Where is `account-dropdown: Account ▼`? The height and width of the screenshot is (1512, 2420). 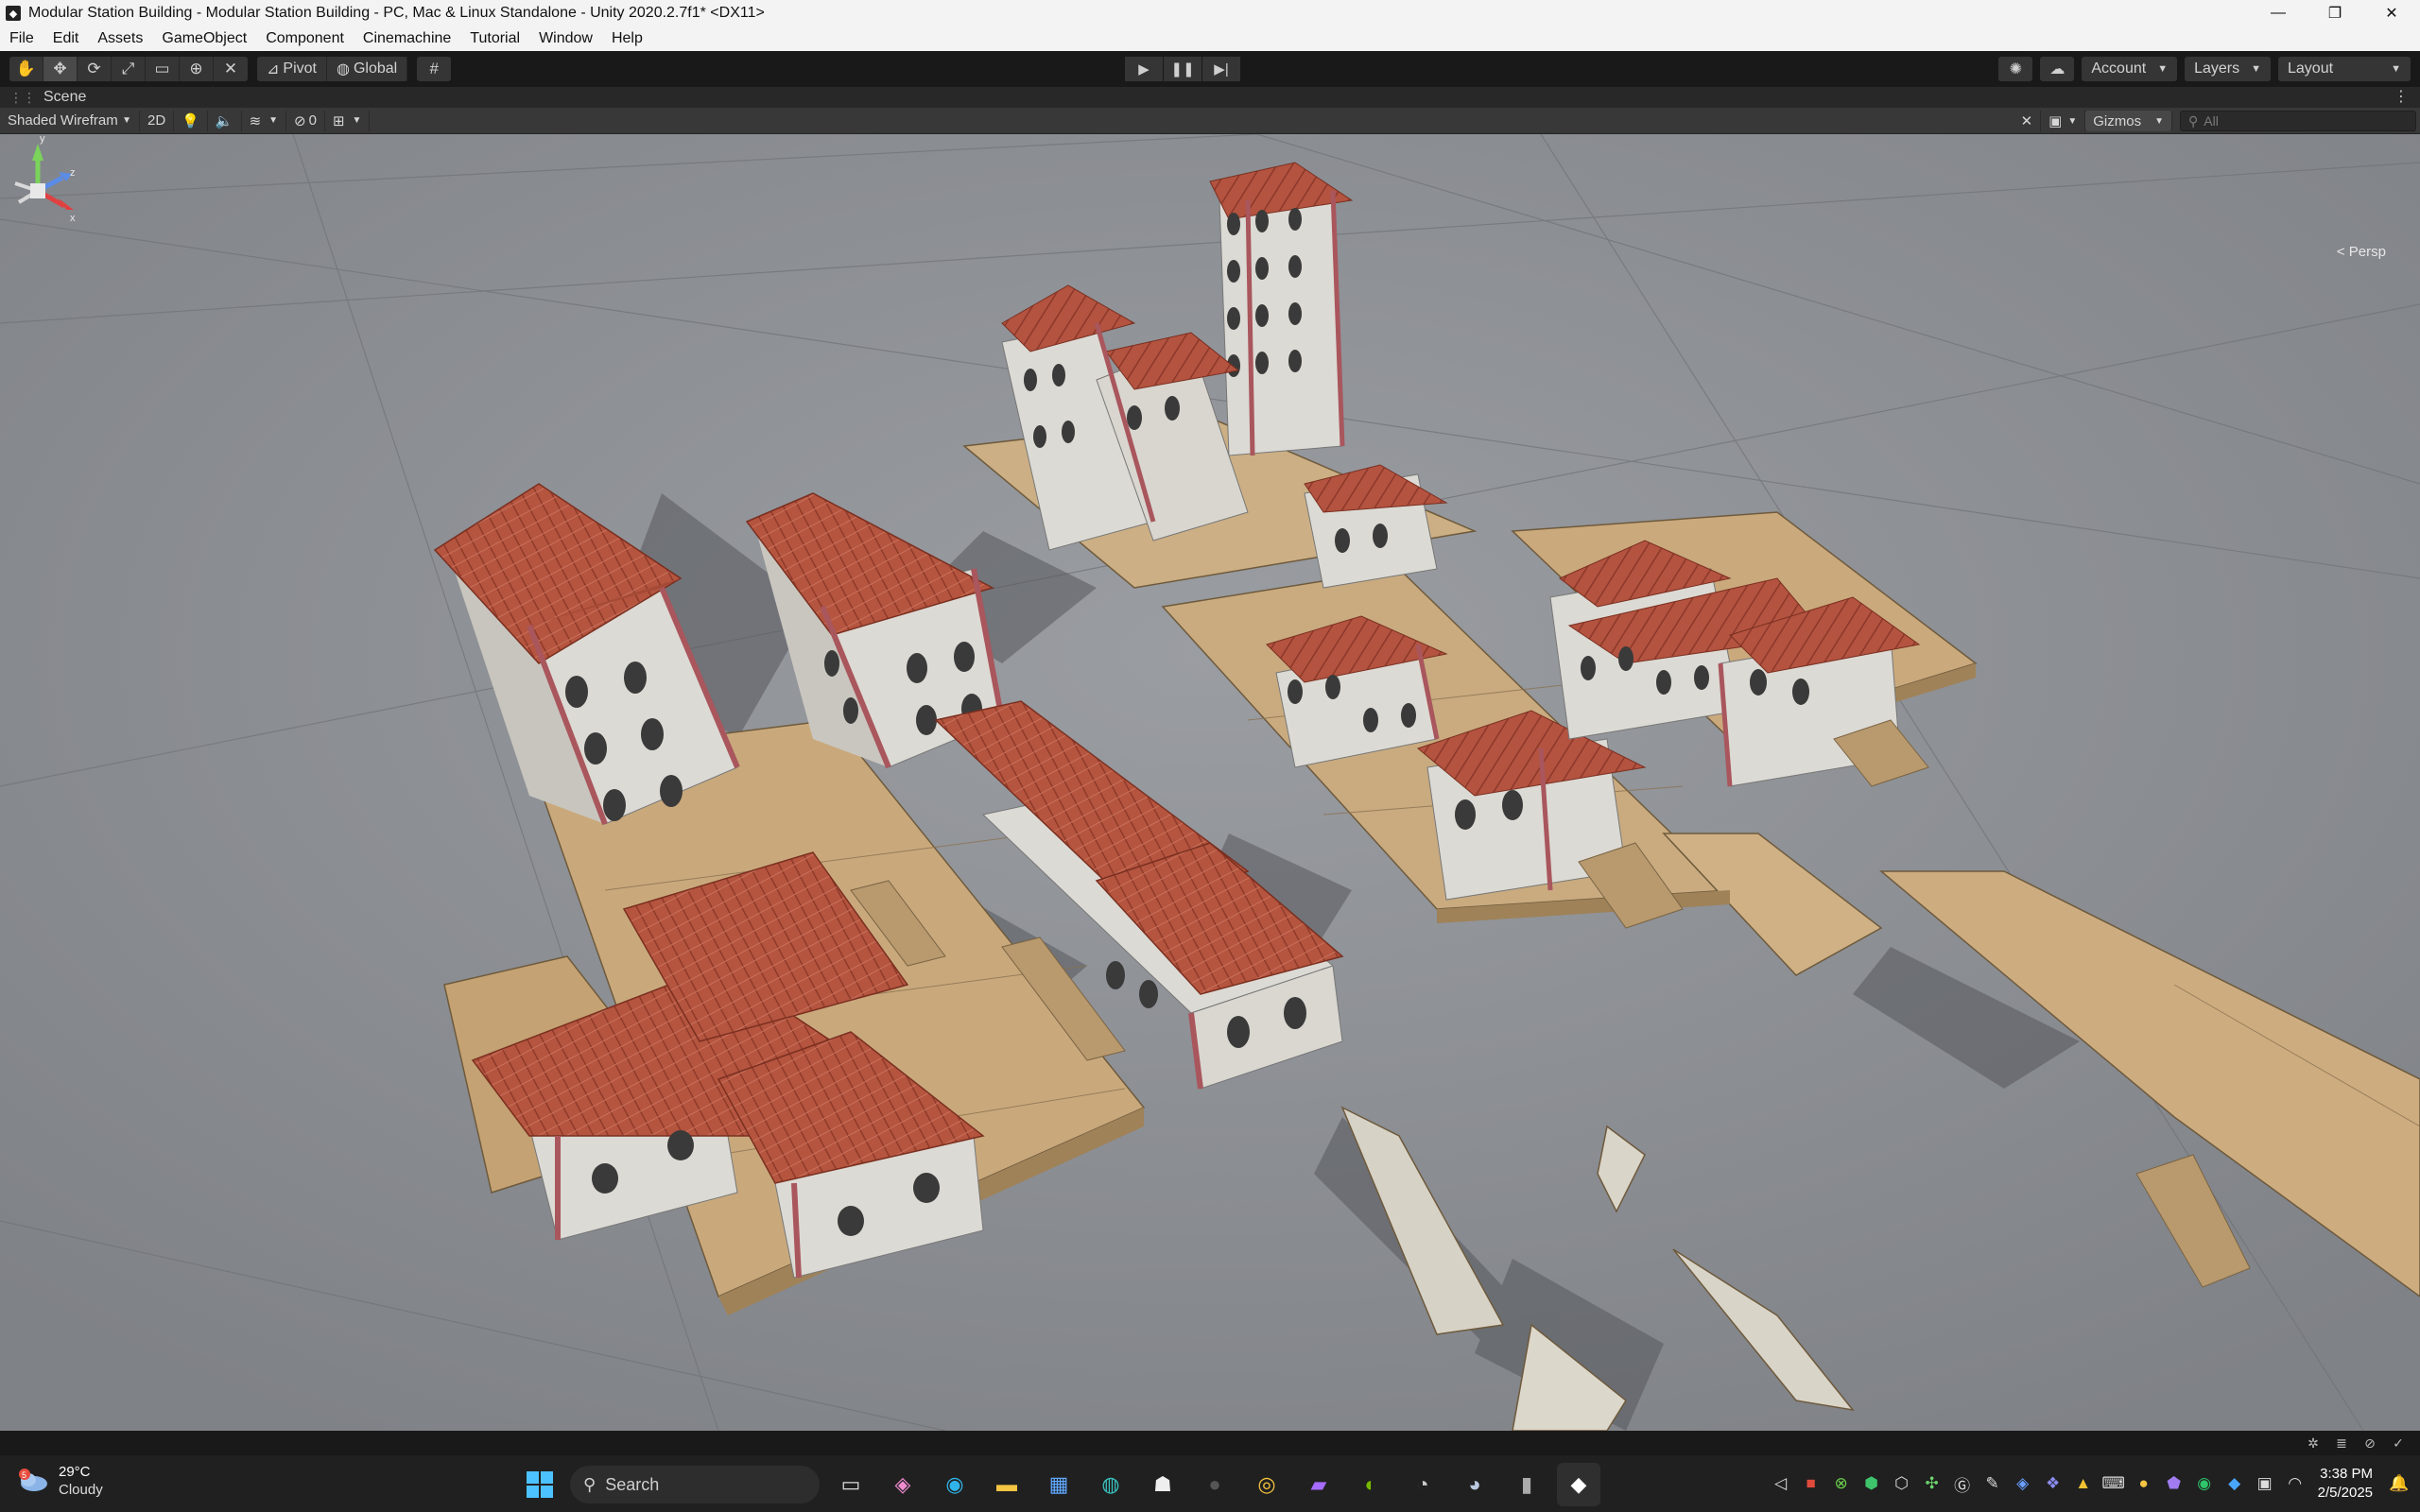
account-dropdown: Account ▼ is located at coordinates (2130, 69).